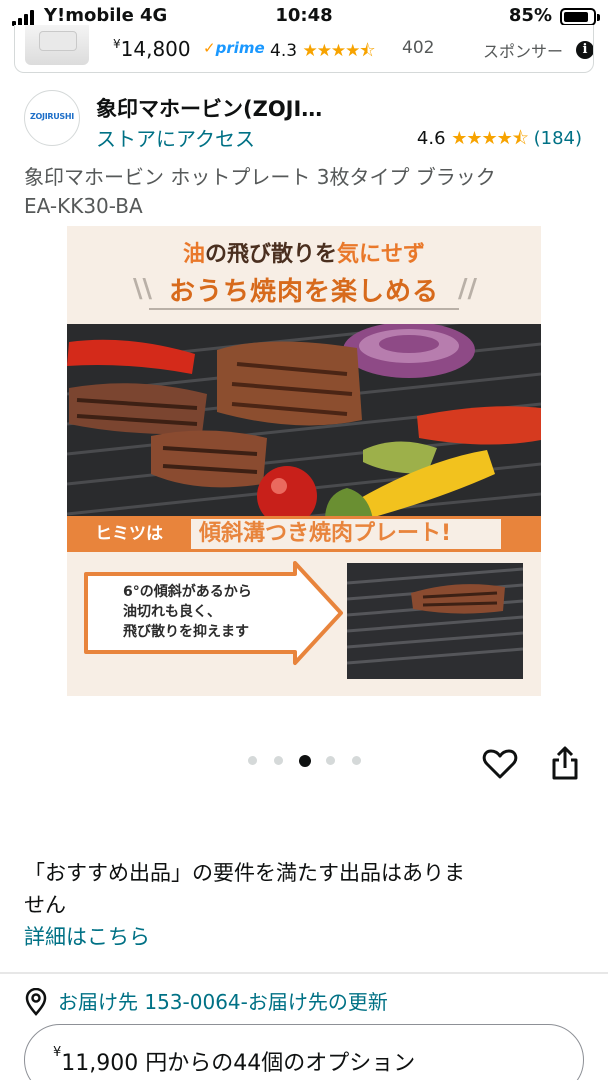 This screenshot has height=1080, width=608. Describe the element at coordinates (193, 254) in the screenshot. I see `image-headline-accent: 油` at that location.